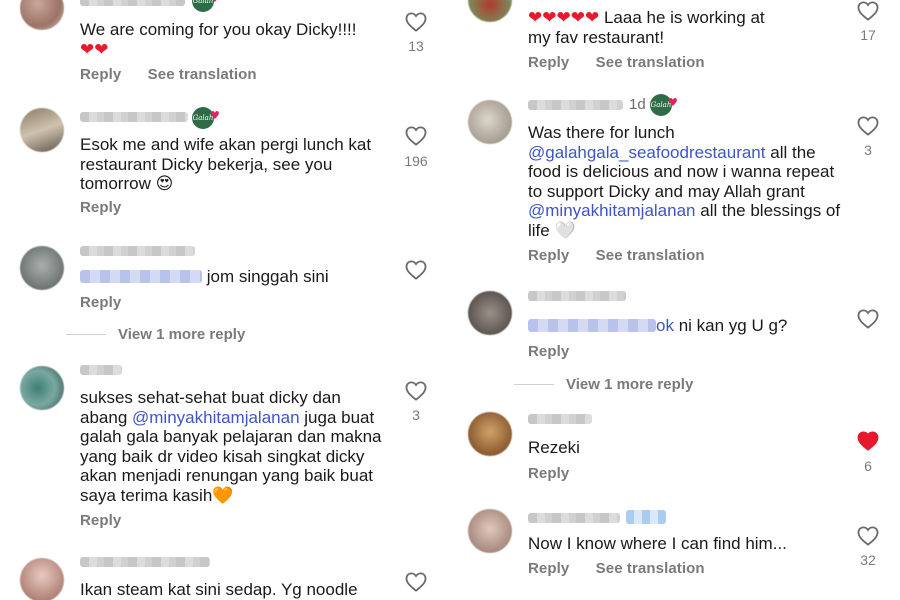 The height and width of the screenshot is (600, 900). What do you see at coordinates (164, 184) in the screenshot?
I see `heart-eyes-emoji-icon: 😍` at bounding box center [164, 184].